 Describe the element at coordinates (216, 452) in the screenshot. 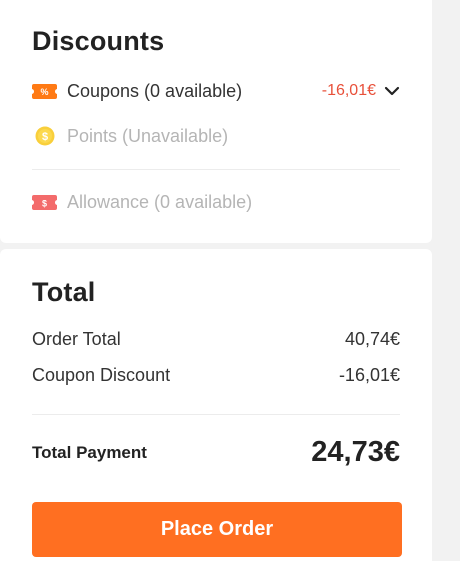

I see `total-payment-row: Total Payment 24,73€` at that location.